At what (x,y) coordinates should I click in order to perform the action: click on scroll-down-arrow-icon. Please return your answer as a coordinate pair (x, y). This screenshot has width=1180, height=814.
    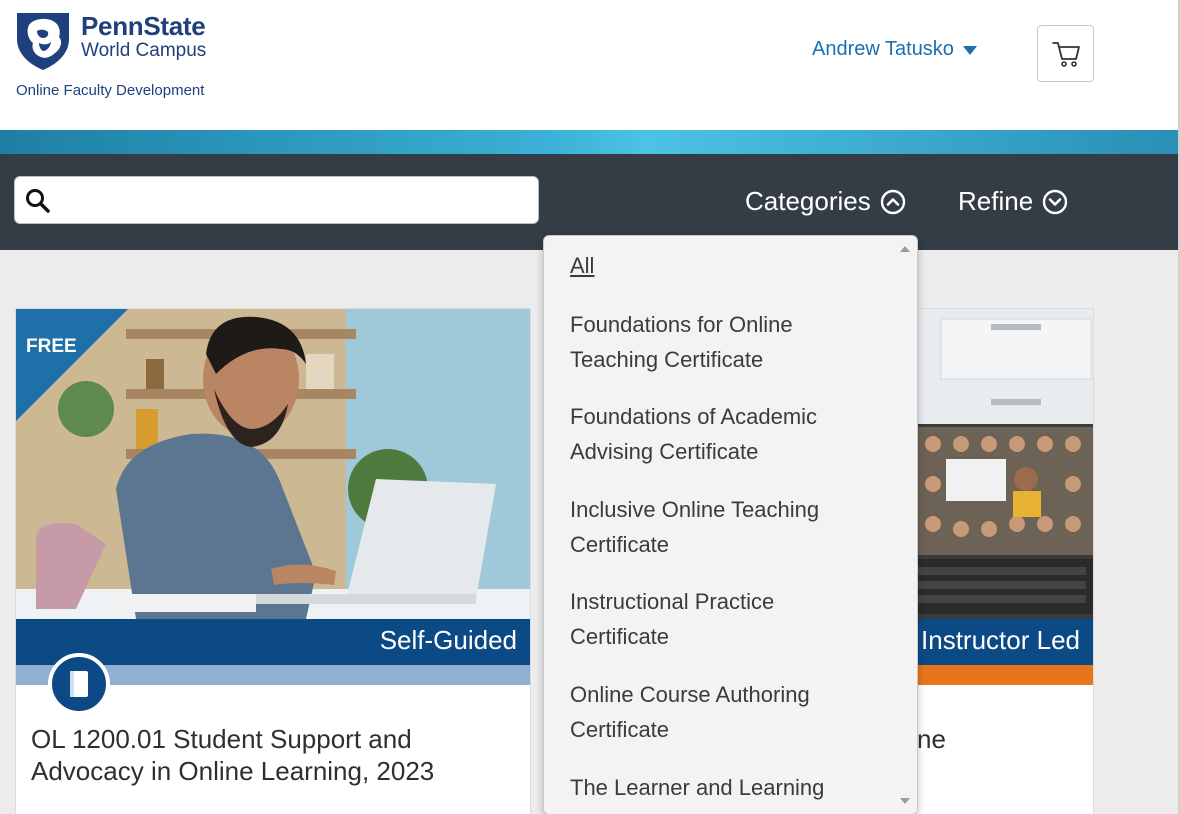
    Looking at the image, I should click on (905, 801).